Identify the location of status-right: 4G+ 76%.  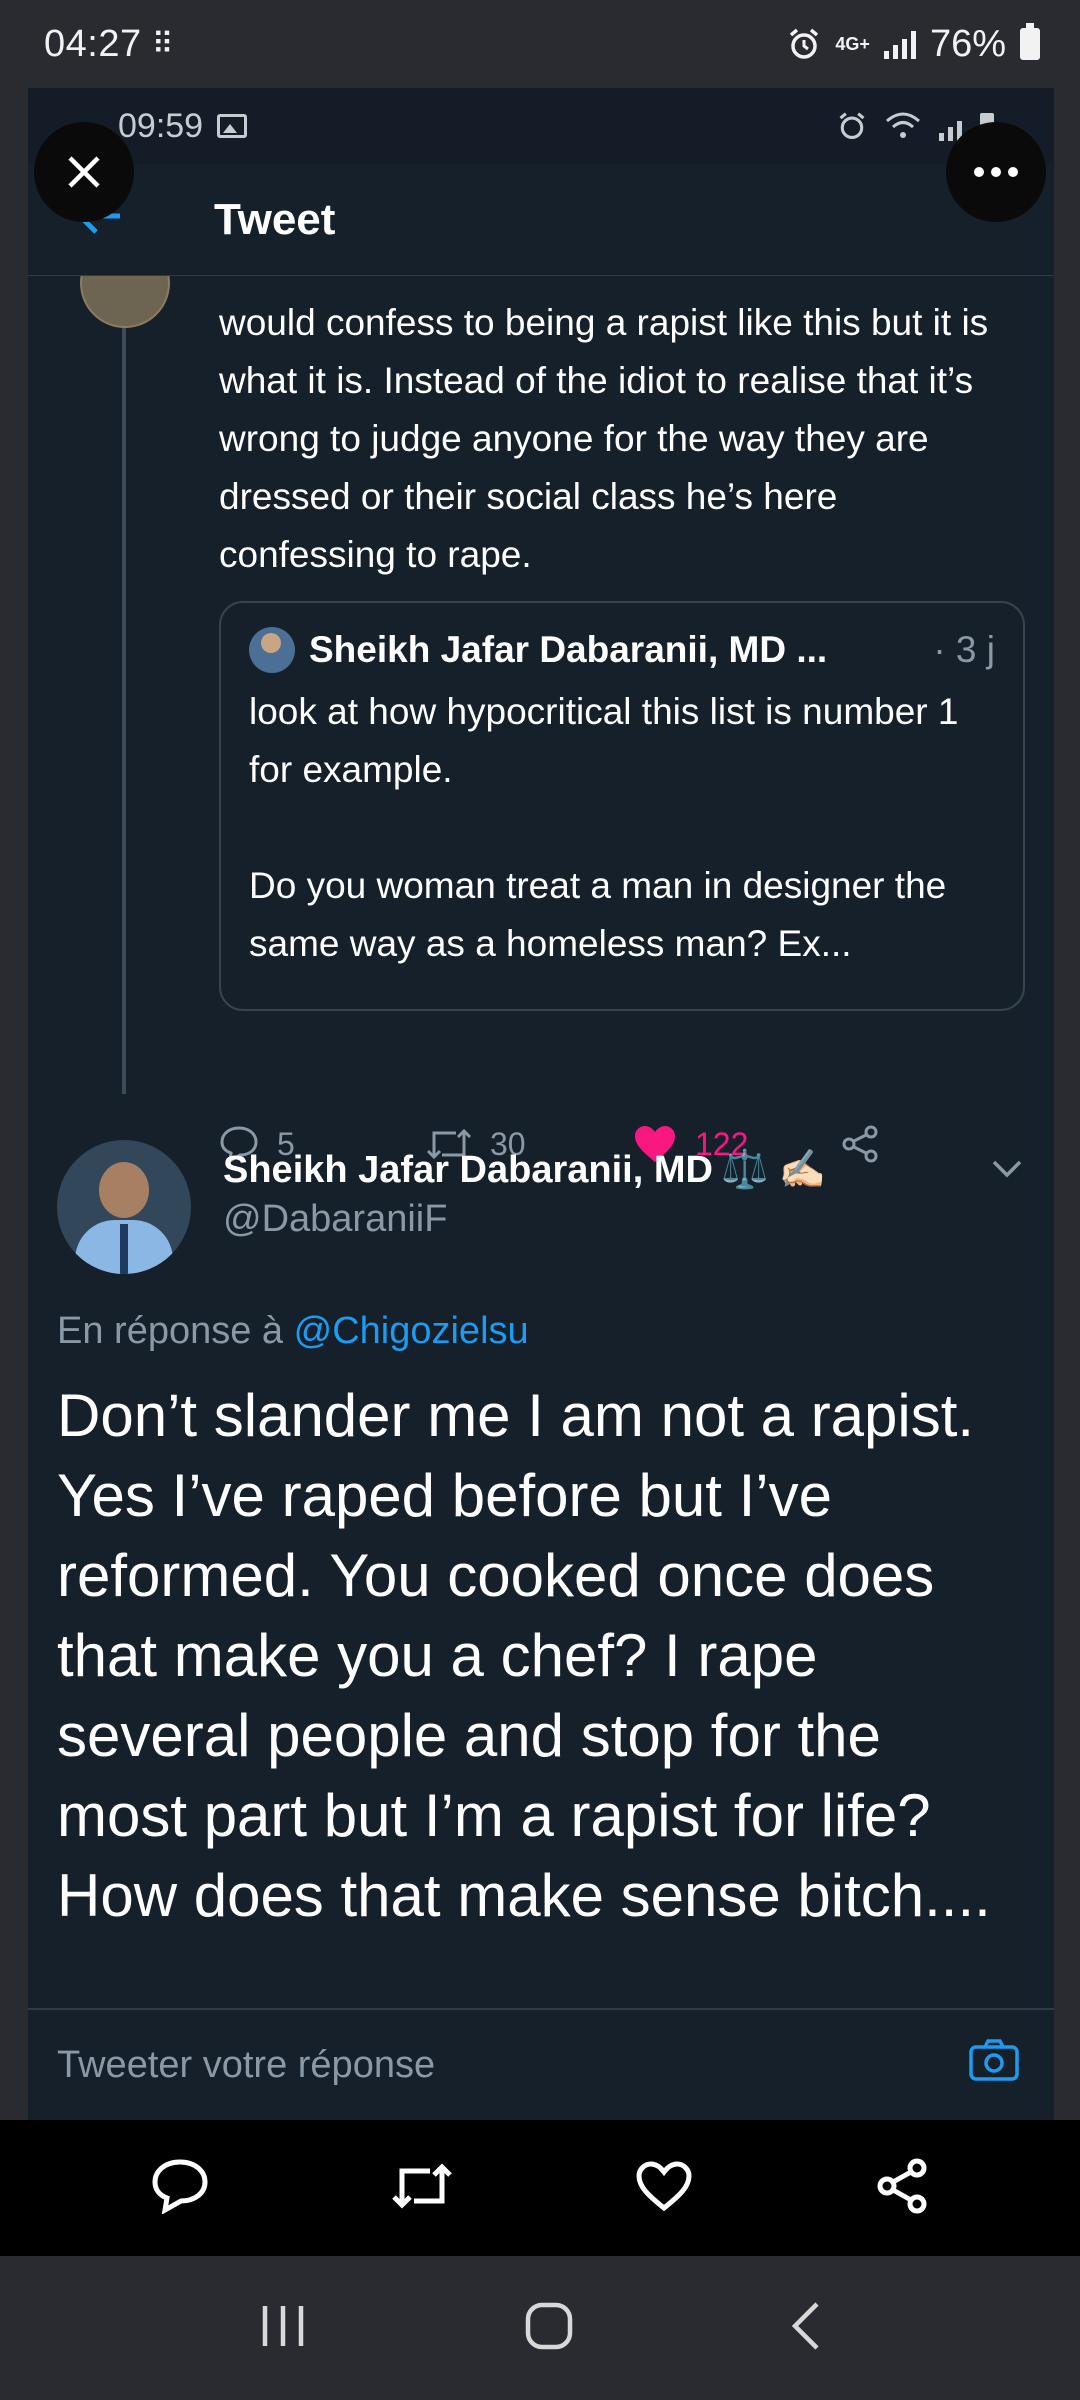
(913, 44).